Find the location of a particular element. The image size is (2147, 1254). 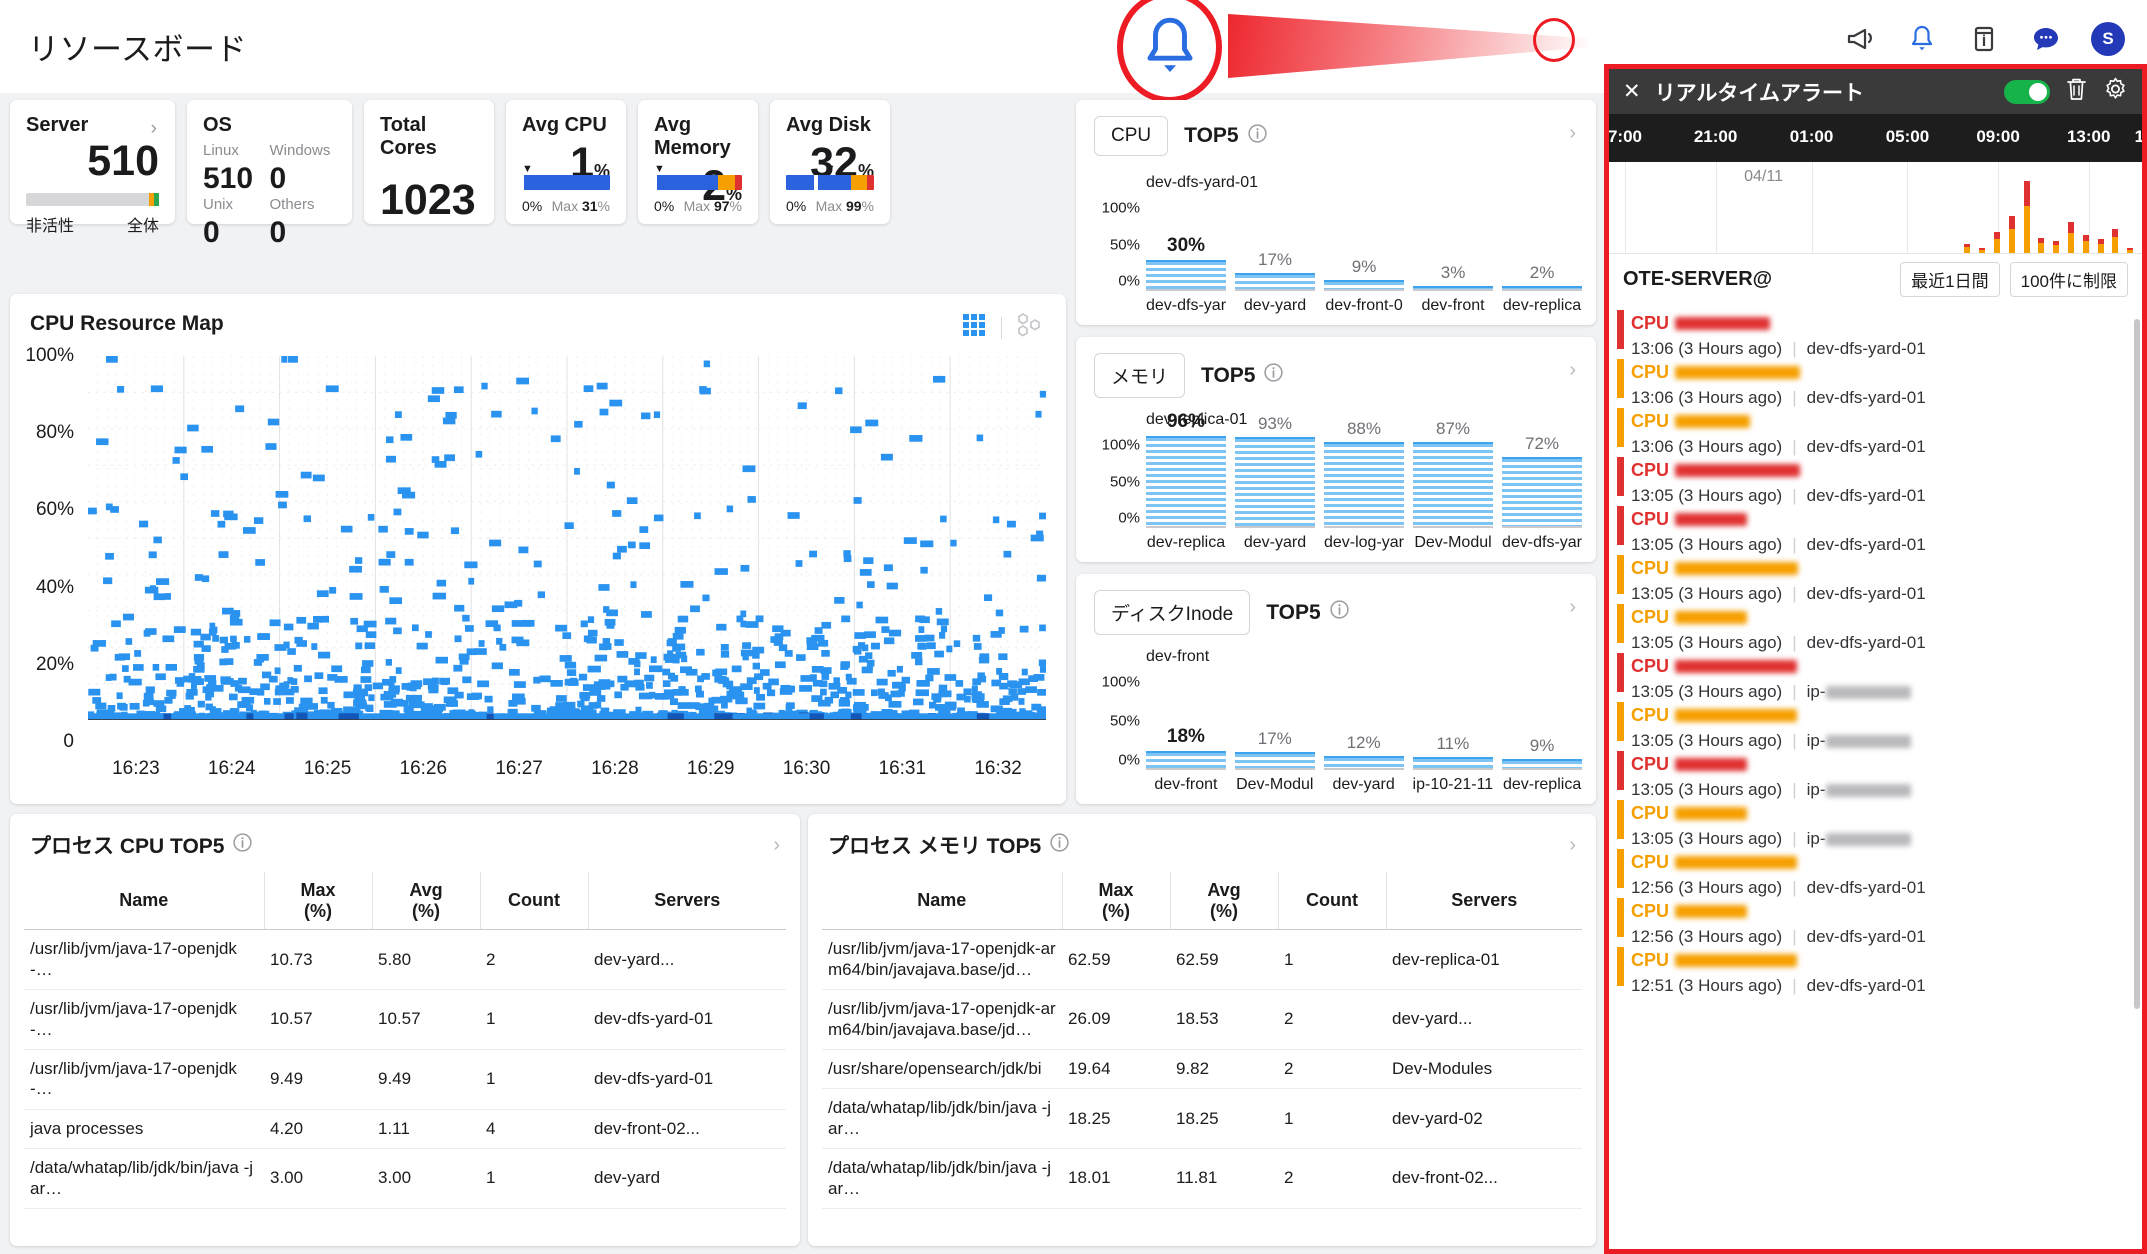

kpi-card-avg-disk: Avg Disk 32% ▼ 0% Max 99% is located at coordinates (830, 162).